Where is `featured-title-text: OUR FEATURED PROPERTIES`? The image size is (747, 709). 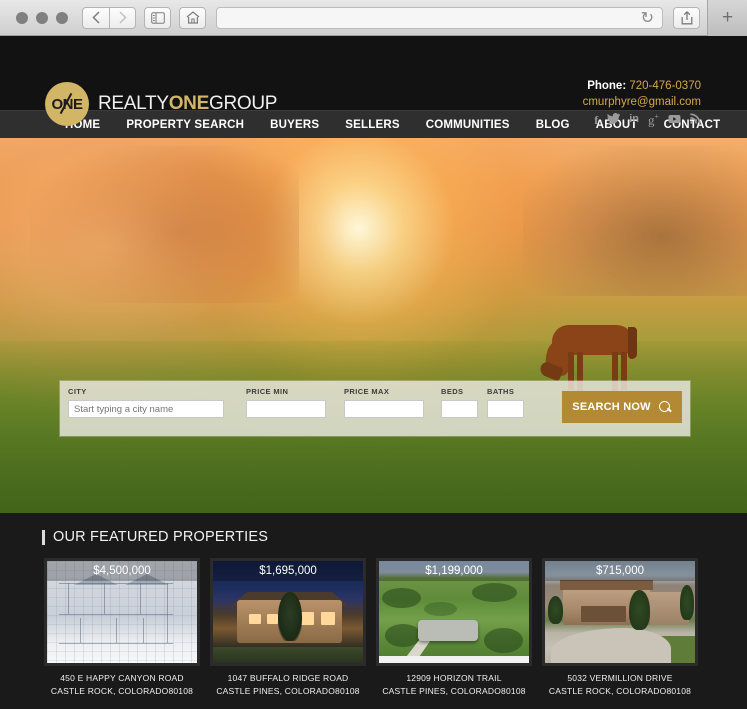
featured-title-text: OUR FEATURED PROPERTIES is located at coordinates (161, 537).